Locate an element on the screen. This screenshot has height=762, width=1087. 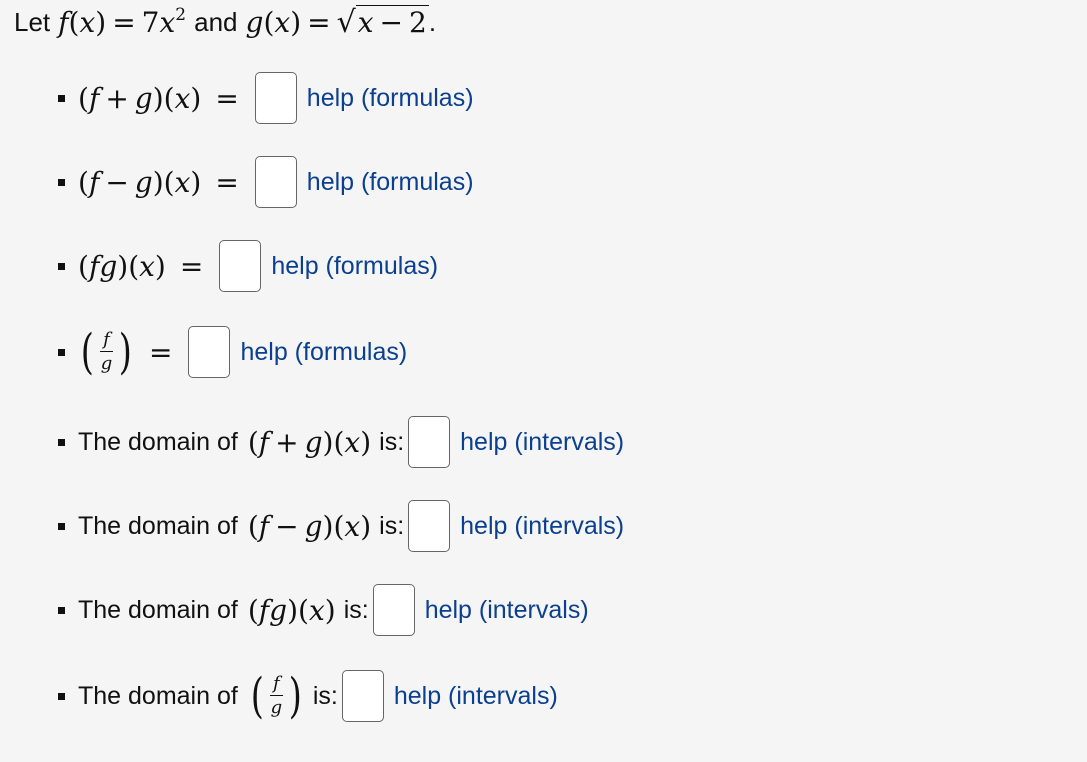
answer-input-product is located at coordinates (240, 266).